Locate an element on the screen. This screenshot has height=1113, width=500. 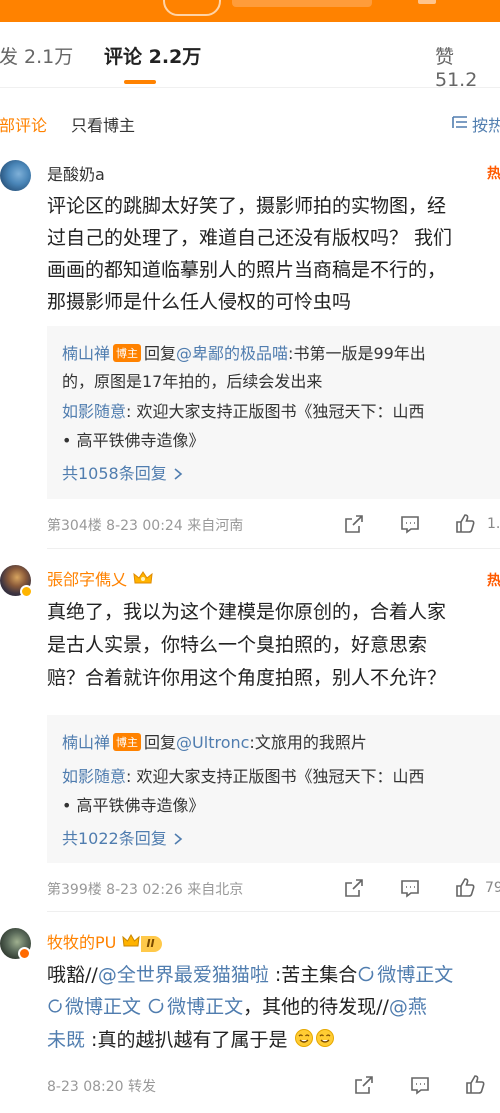
comment-text-line: 哦豁//@全世界最爱猫猫啦 :苦主集合 微博正文 is located at coordinates (250, 973).